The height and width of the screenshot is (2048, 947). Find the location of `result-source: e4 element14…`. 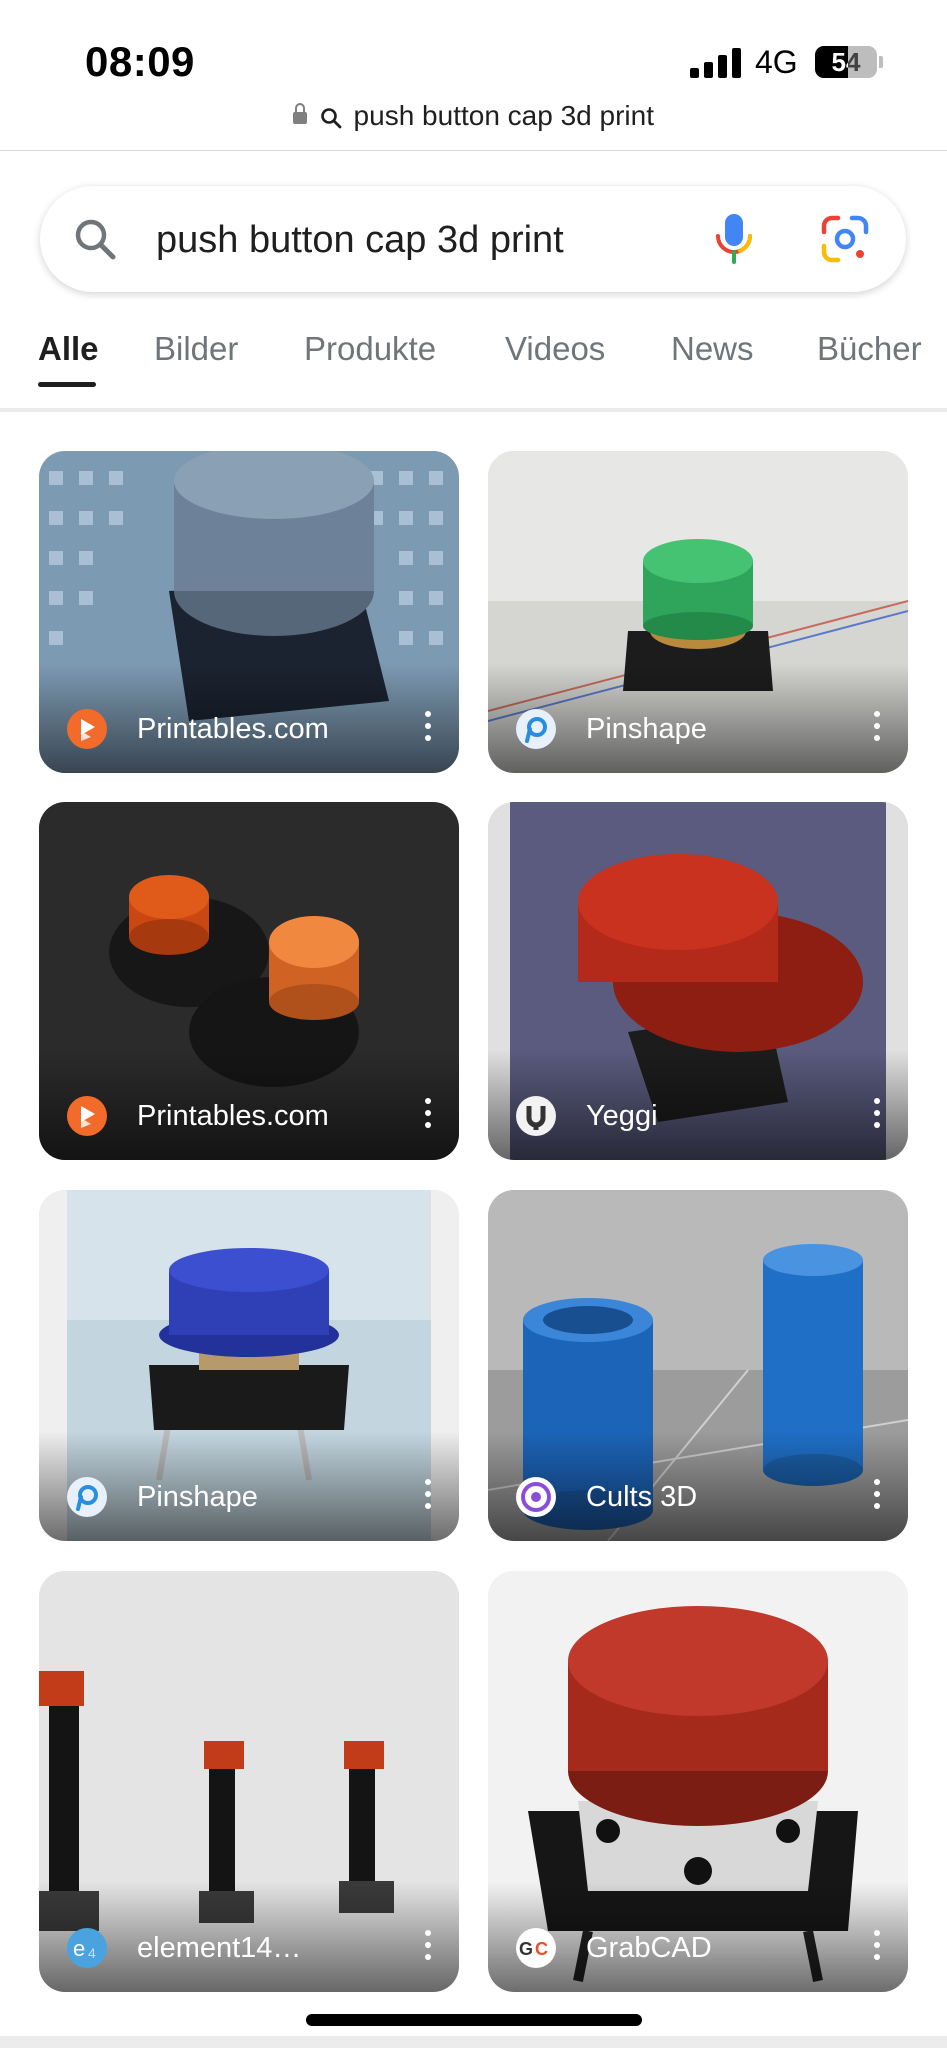

result-source: e4 element14… is located at coordinates (184, 1948).